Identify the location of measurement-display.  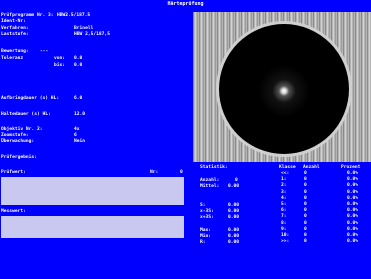
(92, 227).